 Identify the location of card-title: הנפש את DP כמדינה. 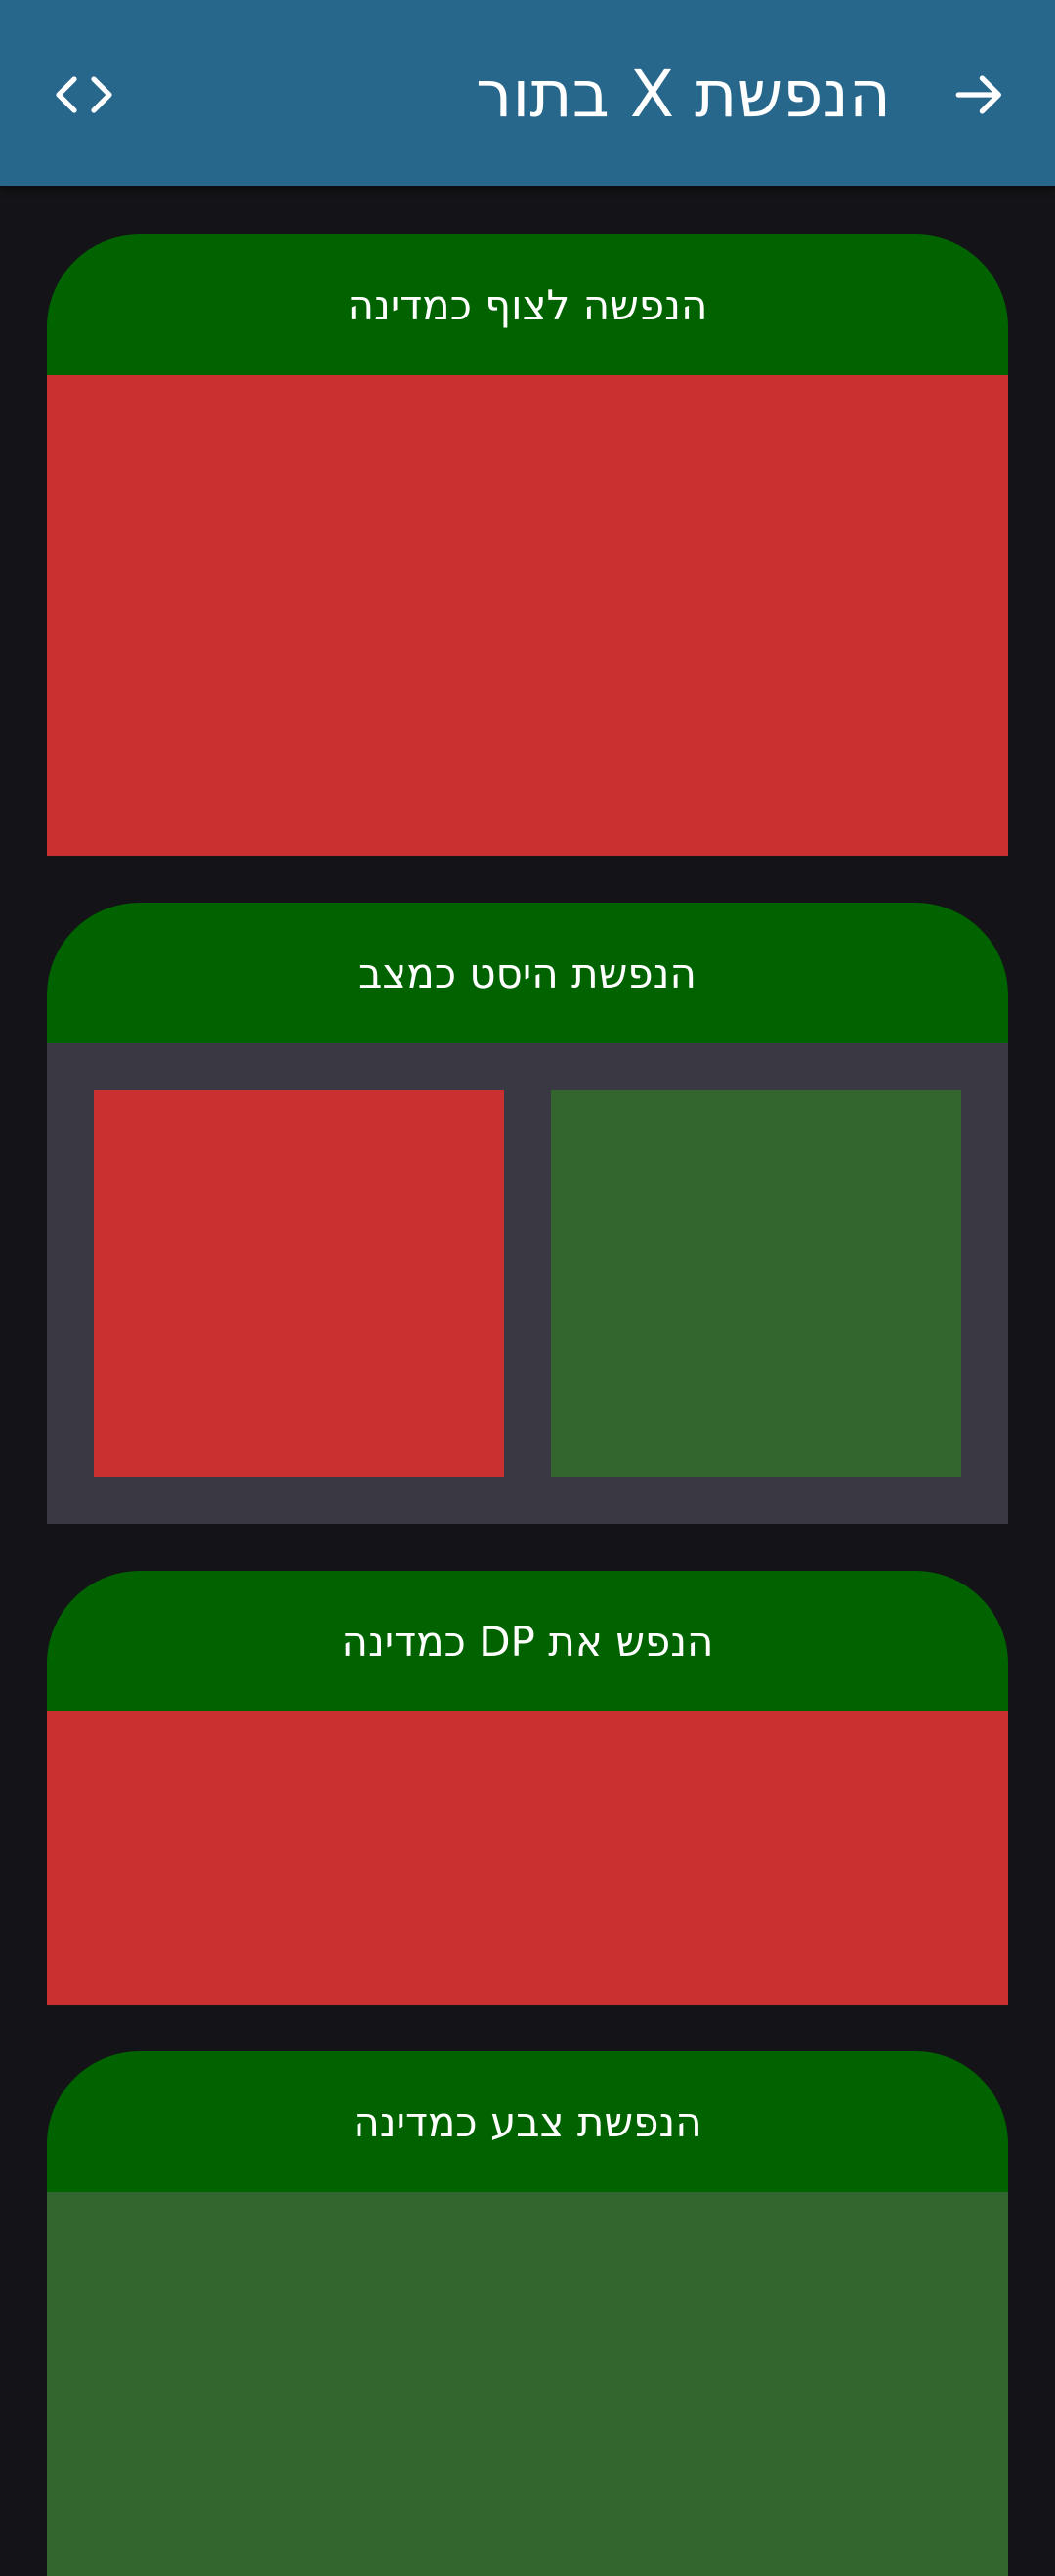
(527, 1641).